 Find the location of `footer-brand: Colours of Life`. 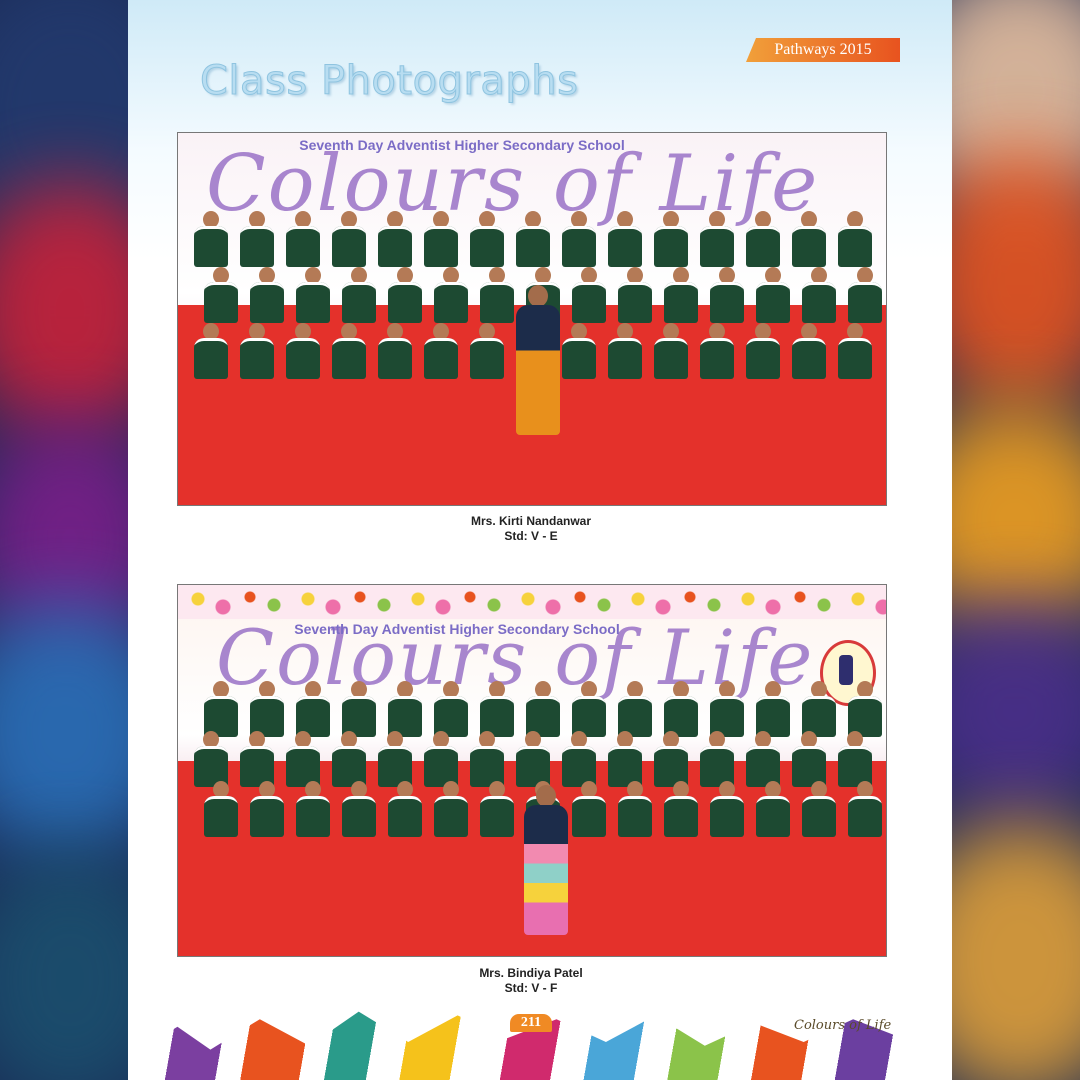

footer-brand: Colours of Life is located at coordinates (843, 1025).